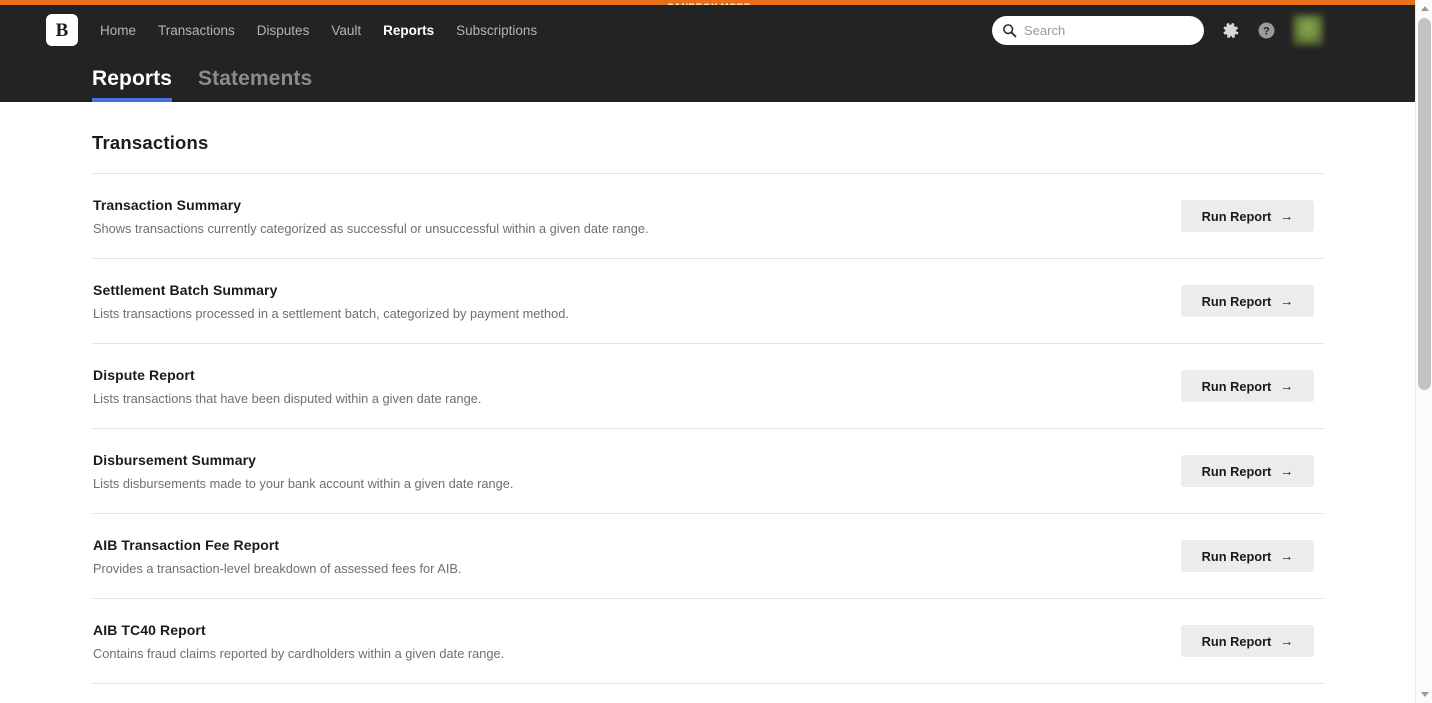 The width and height of the screenshot is (1432, 703). I want to click on gear-icon, so click(1230, 30).